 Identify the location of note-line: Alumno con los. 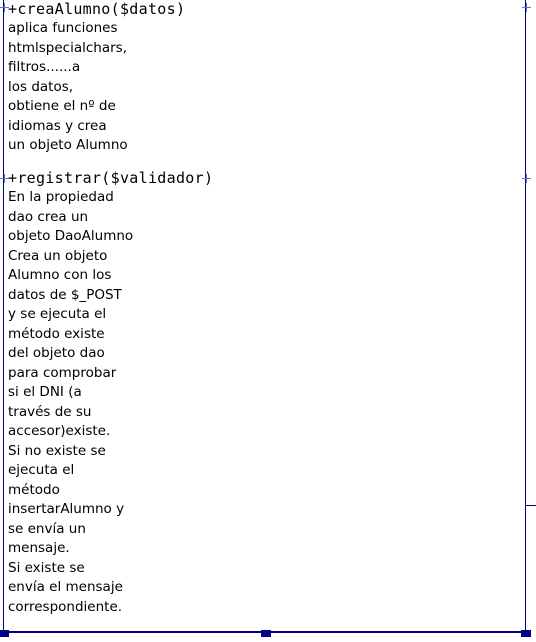
(60, 275).